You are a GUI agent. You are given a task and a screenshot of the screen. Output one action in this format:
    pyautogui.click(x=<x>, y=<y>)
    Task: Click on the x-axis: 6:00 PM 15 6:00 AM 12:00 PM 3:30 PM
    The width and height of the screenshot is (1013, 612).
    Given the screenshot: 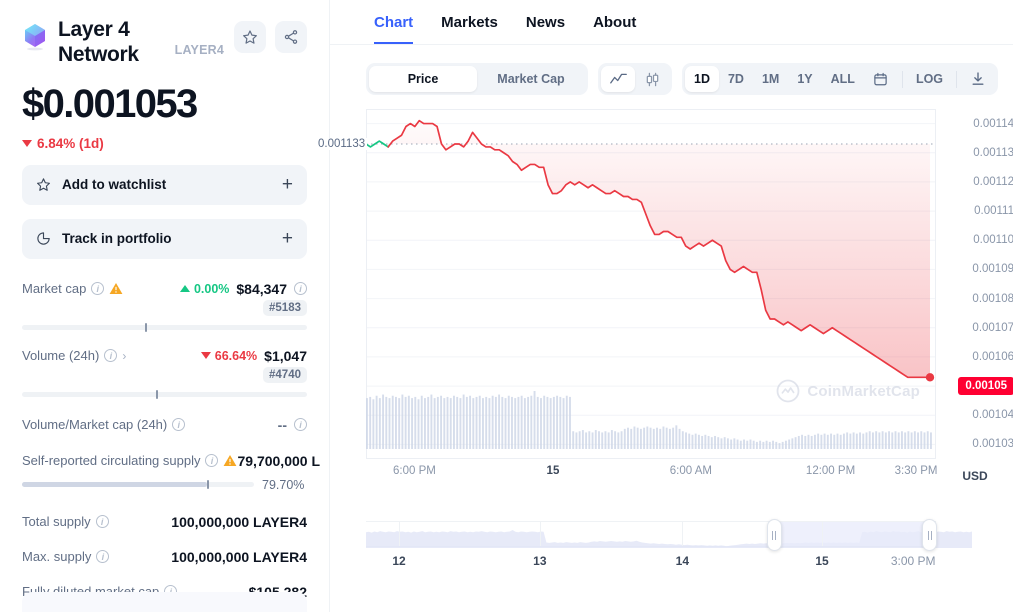 What is the action you would take?
    pyautogui.click(x=652, y=476)
    